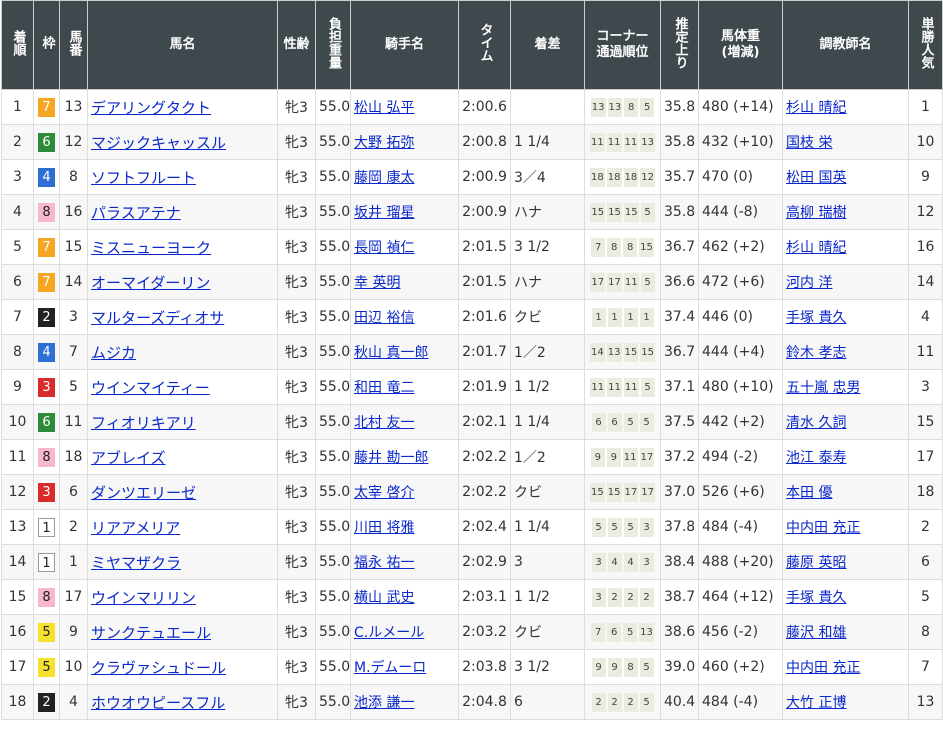  I want to click on horse-link: マルターズディオサ, so click(157, 318).